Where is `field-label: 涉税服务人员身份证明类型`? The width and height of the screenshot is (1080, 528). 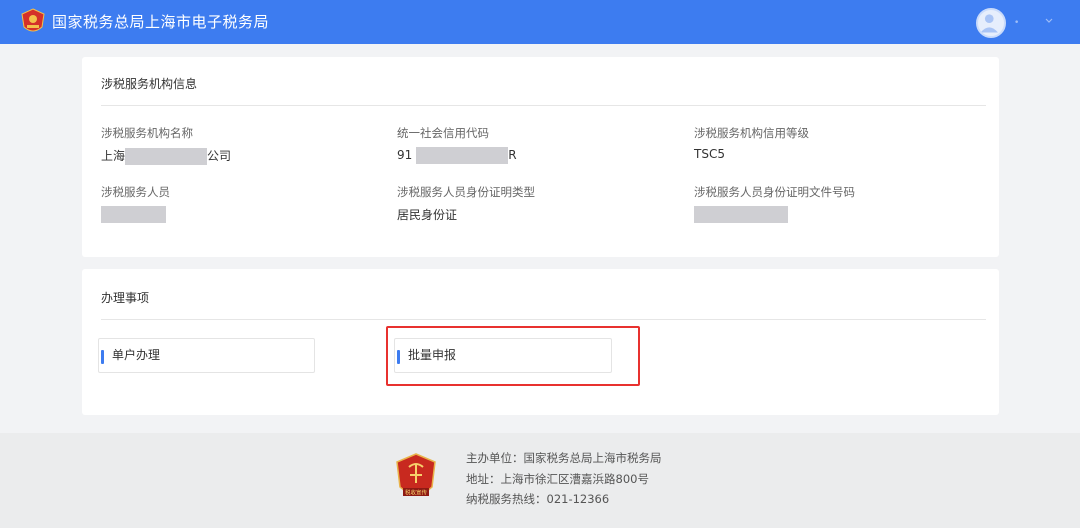
field-label: 涉税服务人员身份证明类型 is located at coordinates (466, 192).